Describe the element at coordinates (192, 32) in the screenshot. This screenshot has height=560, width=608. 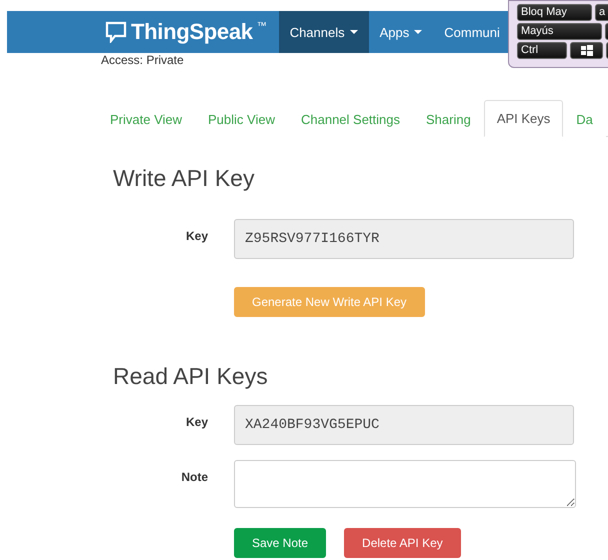
I see `logo-text: ThingSpeak` at that location.